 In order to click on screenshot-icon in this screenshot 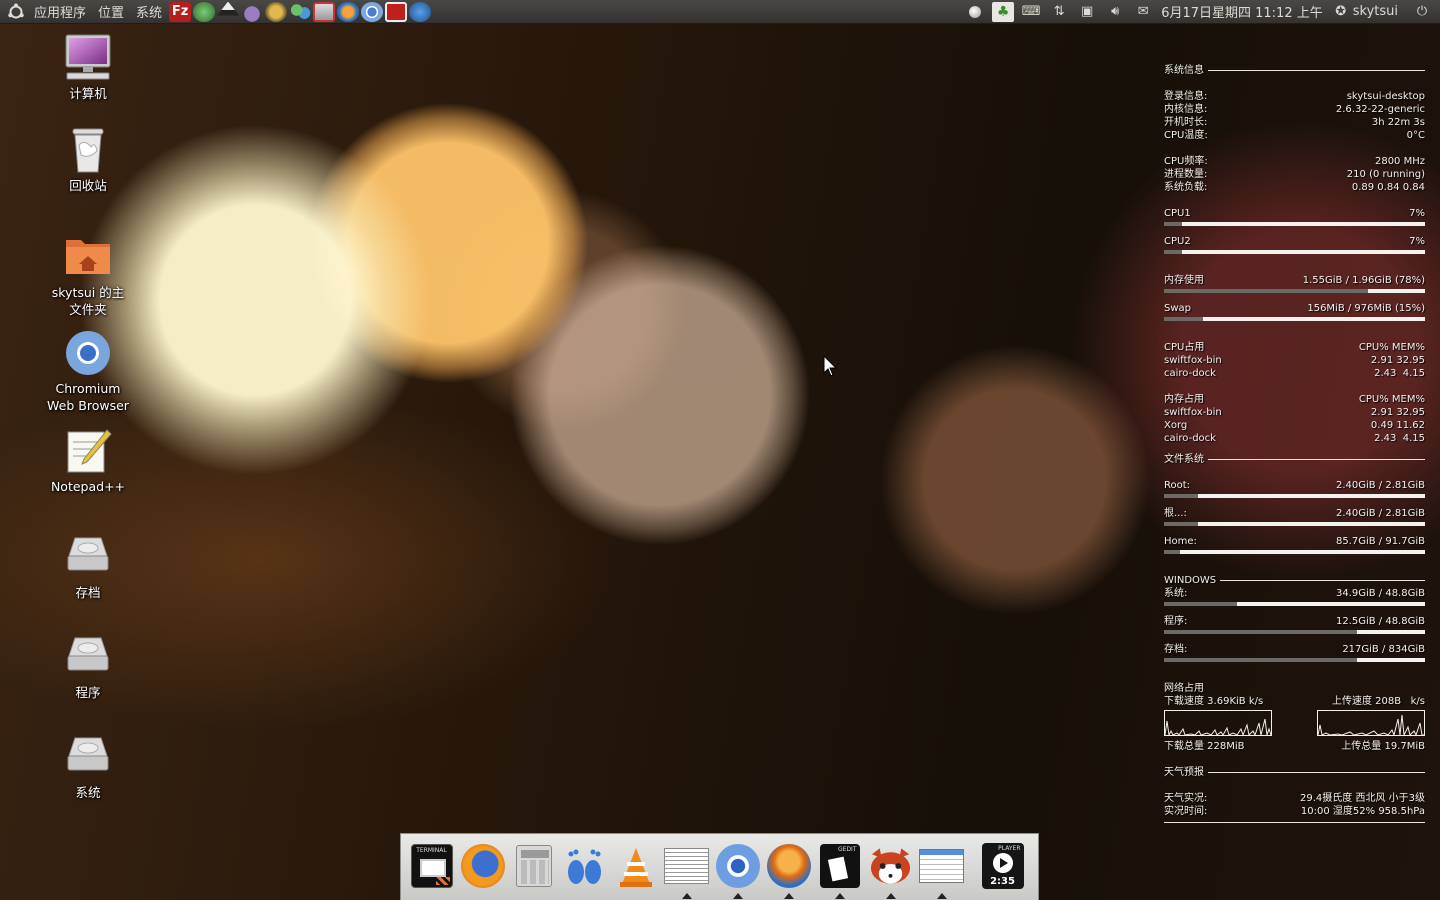, I will do `click(324, 11)`.